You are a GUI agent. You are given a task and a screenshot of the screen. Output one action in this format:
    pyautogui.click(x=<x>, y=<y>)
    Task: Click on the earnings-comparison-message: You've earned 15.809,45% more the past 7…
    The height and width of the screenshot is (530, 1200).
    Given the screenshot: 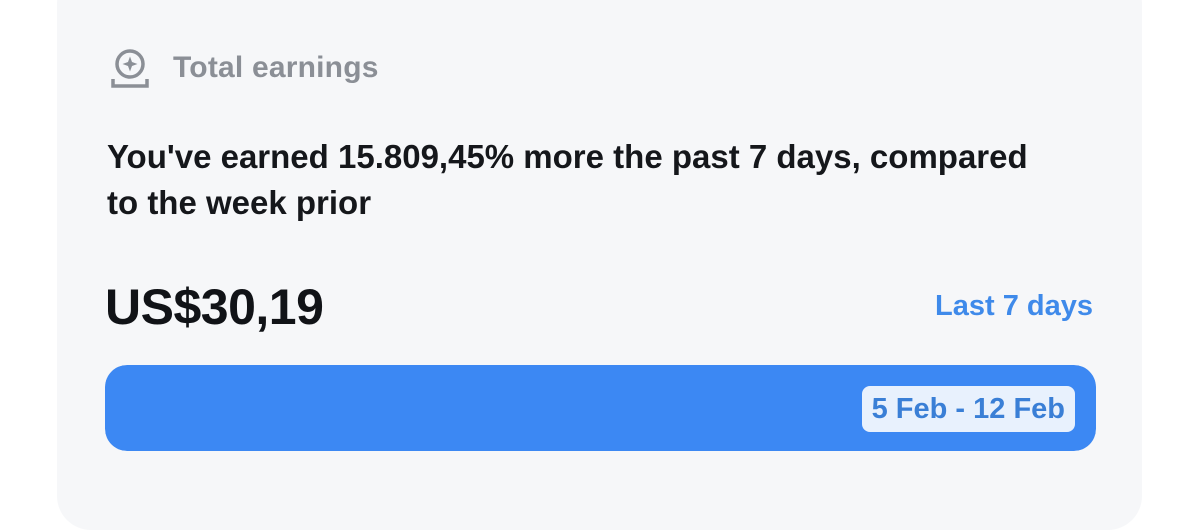 What is the action you would take?
    pyautogui.click(x=567, y=179)
    